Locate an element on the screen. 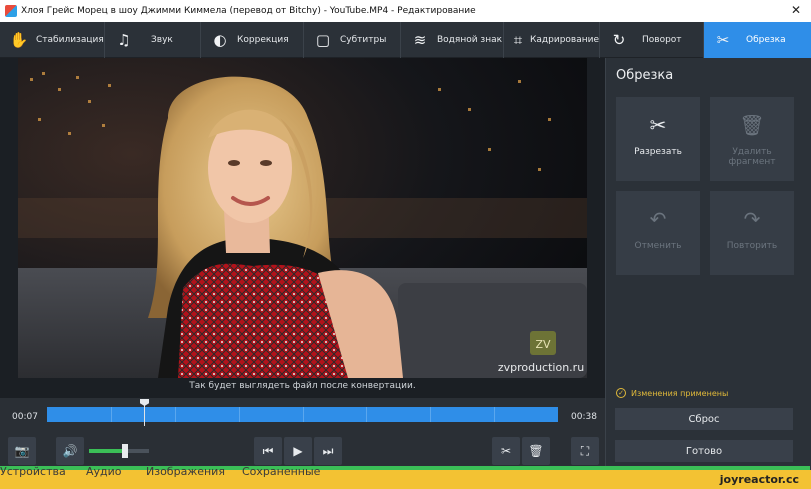  tab-sound: ♫ Звук is located at coordinates (153, 40).